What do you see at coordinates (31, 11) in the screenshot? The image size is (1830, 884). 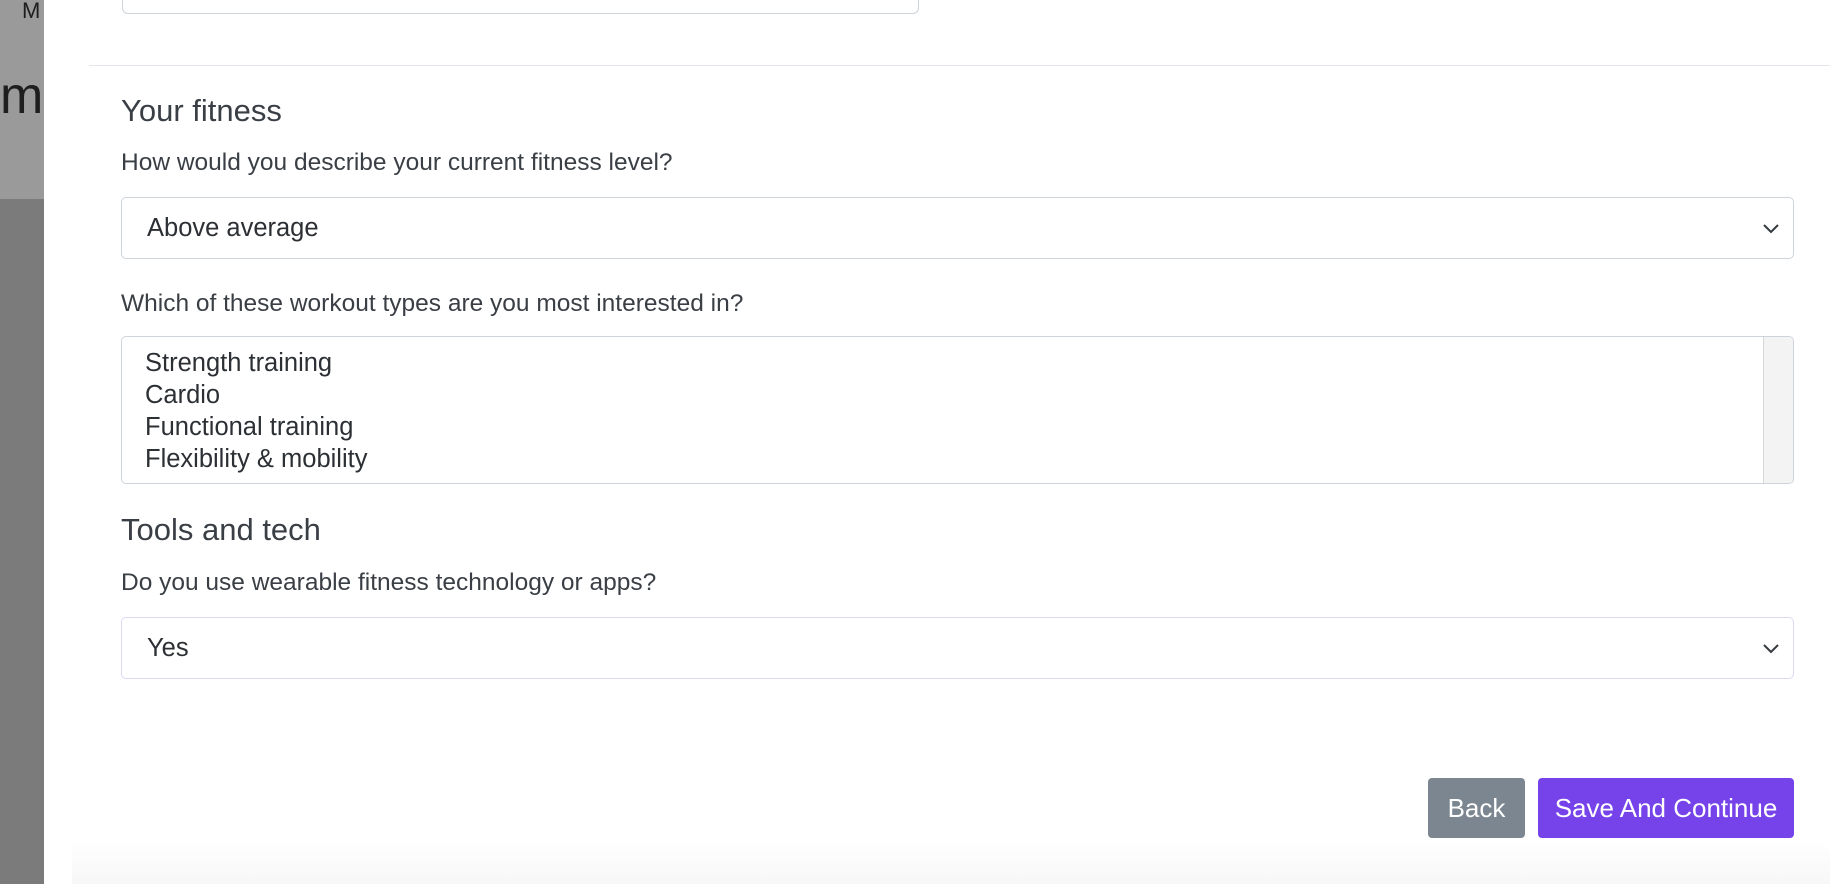 I see `backdrop-text-small: M` at bounding box center [31, 11].